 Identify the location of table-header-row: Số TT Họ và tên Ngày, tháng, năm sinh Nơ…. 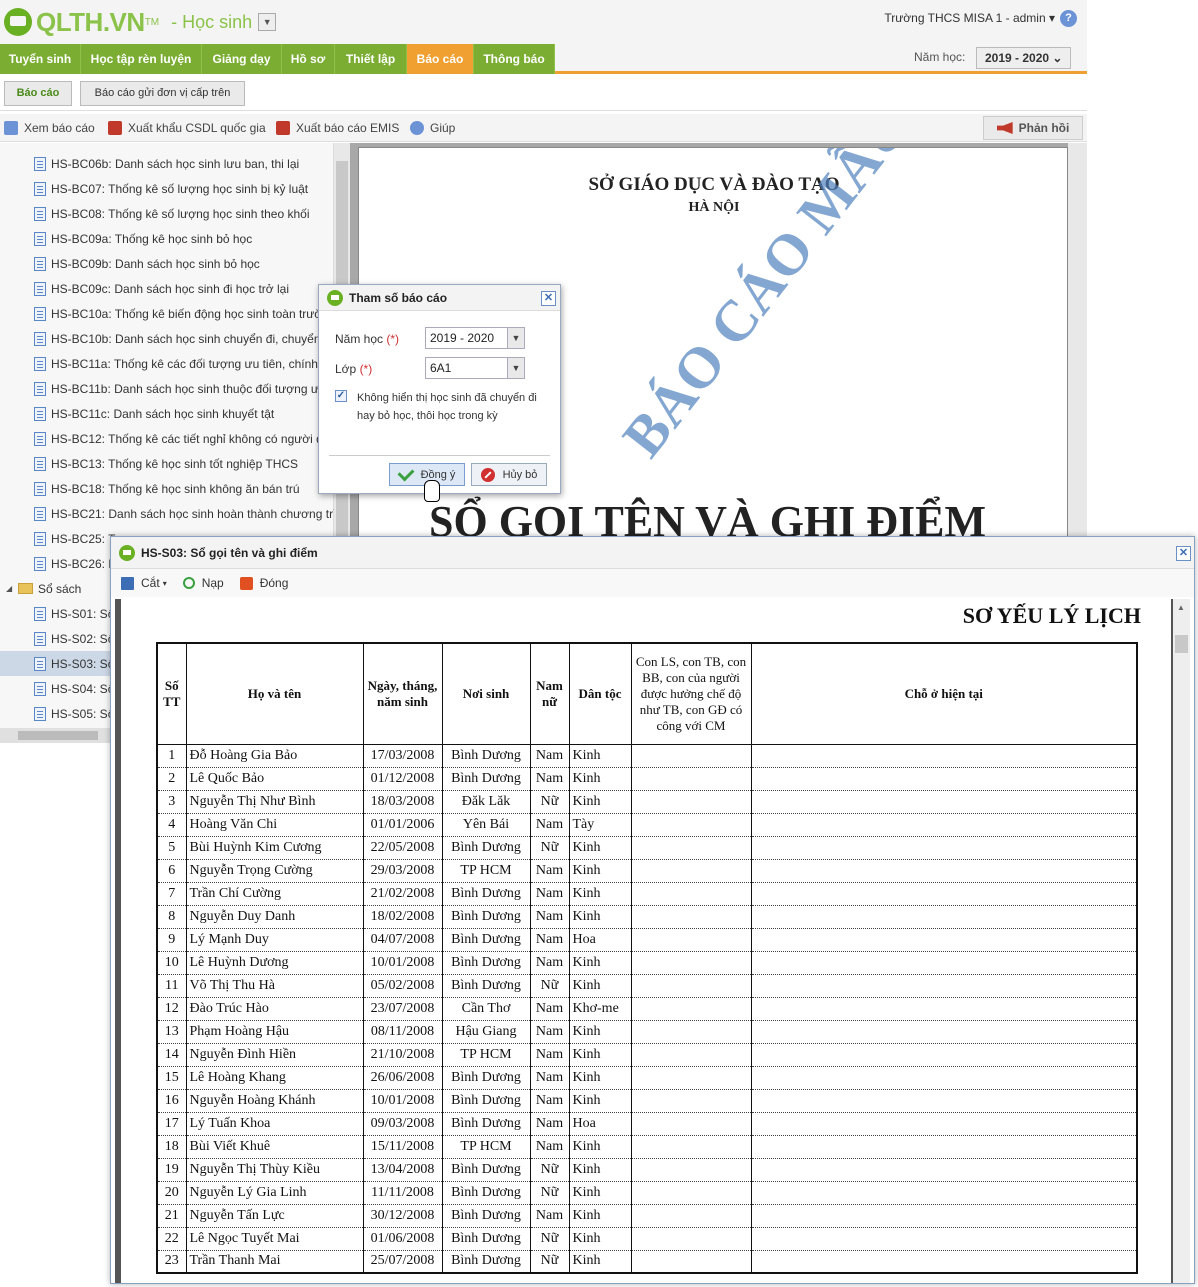
(647, 693).